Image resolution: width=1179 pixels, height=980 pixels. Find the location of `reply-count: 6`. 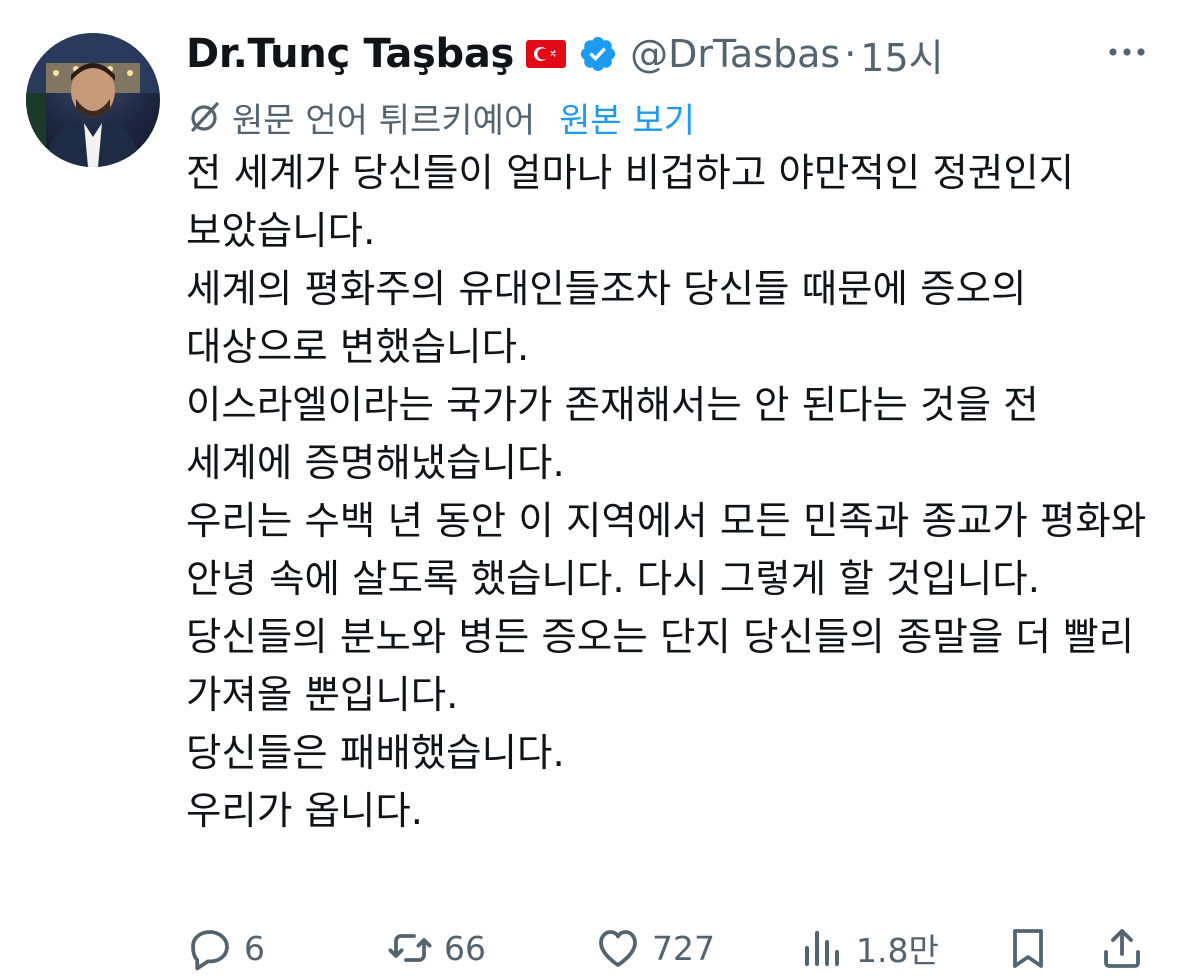

reply-count: 6 is located at coordinates (254, 948).